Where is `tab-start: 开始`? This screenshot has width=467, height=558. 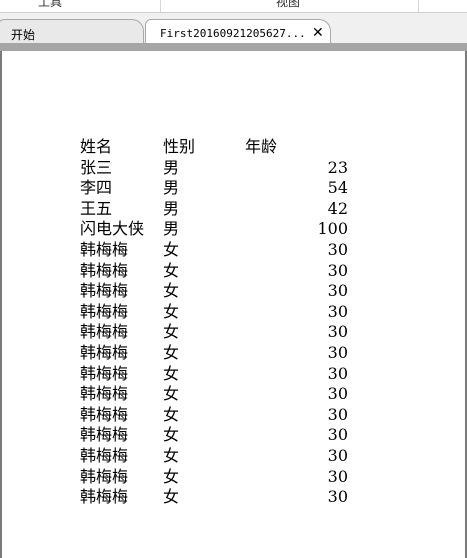
tab-start: 开始 is located at coordinates (72, 31).